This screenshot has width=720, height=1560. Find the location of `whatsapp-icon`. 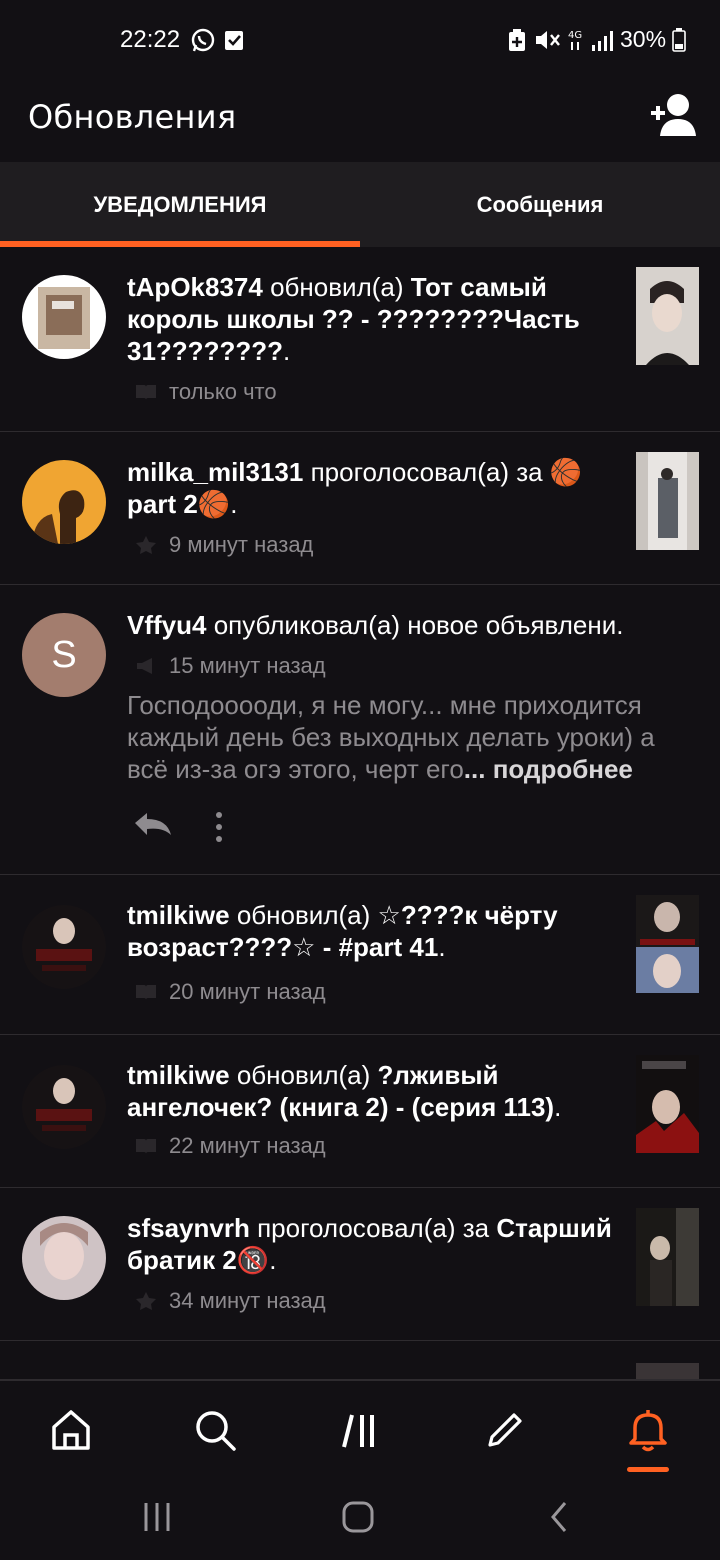

whatsapp-icon is located at coordinates (203, 40).